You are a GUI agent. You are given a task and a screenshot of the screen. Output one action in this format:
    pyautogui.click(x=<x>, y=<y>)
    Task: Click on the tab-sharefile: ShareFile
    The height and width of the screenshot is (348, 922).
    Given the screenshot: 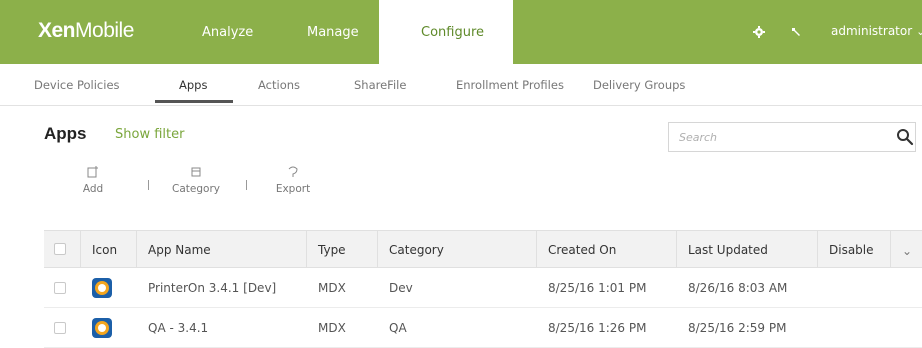 What is the action you would take?
    pyautogui.click(x=380, y=85)
    